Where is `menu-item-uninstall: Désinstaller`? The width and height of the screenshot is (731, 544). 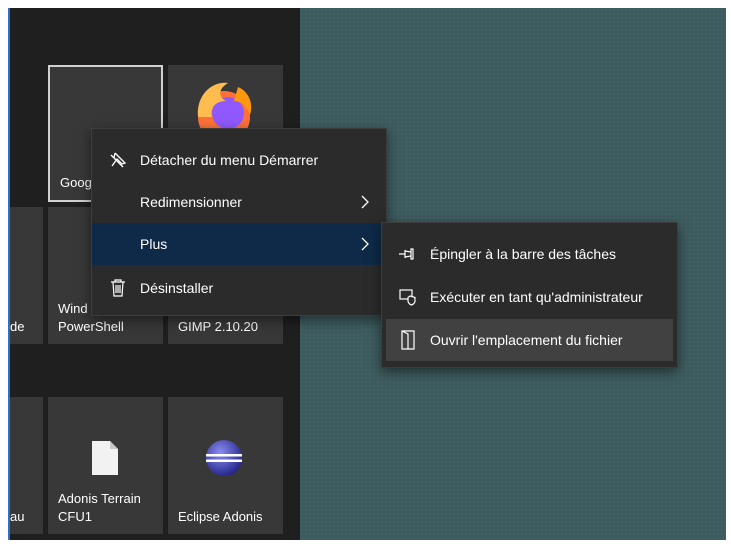
menu-item-uninstall: Désinstaller is located at coordinates (239, 288).